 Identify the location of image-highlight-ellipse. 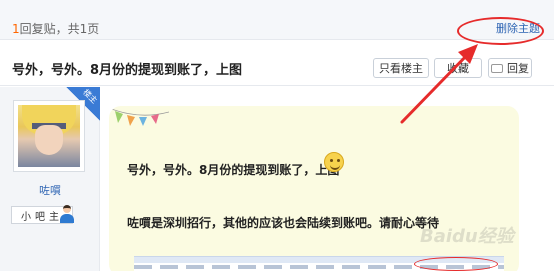
(456, 264).